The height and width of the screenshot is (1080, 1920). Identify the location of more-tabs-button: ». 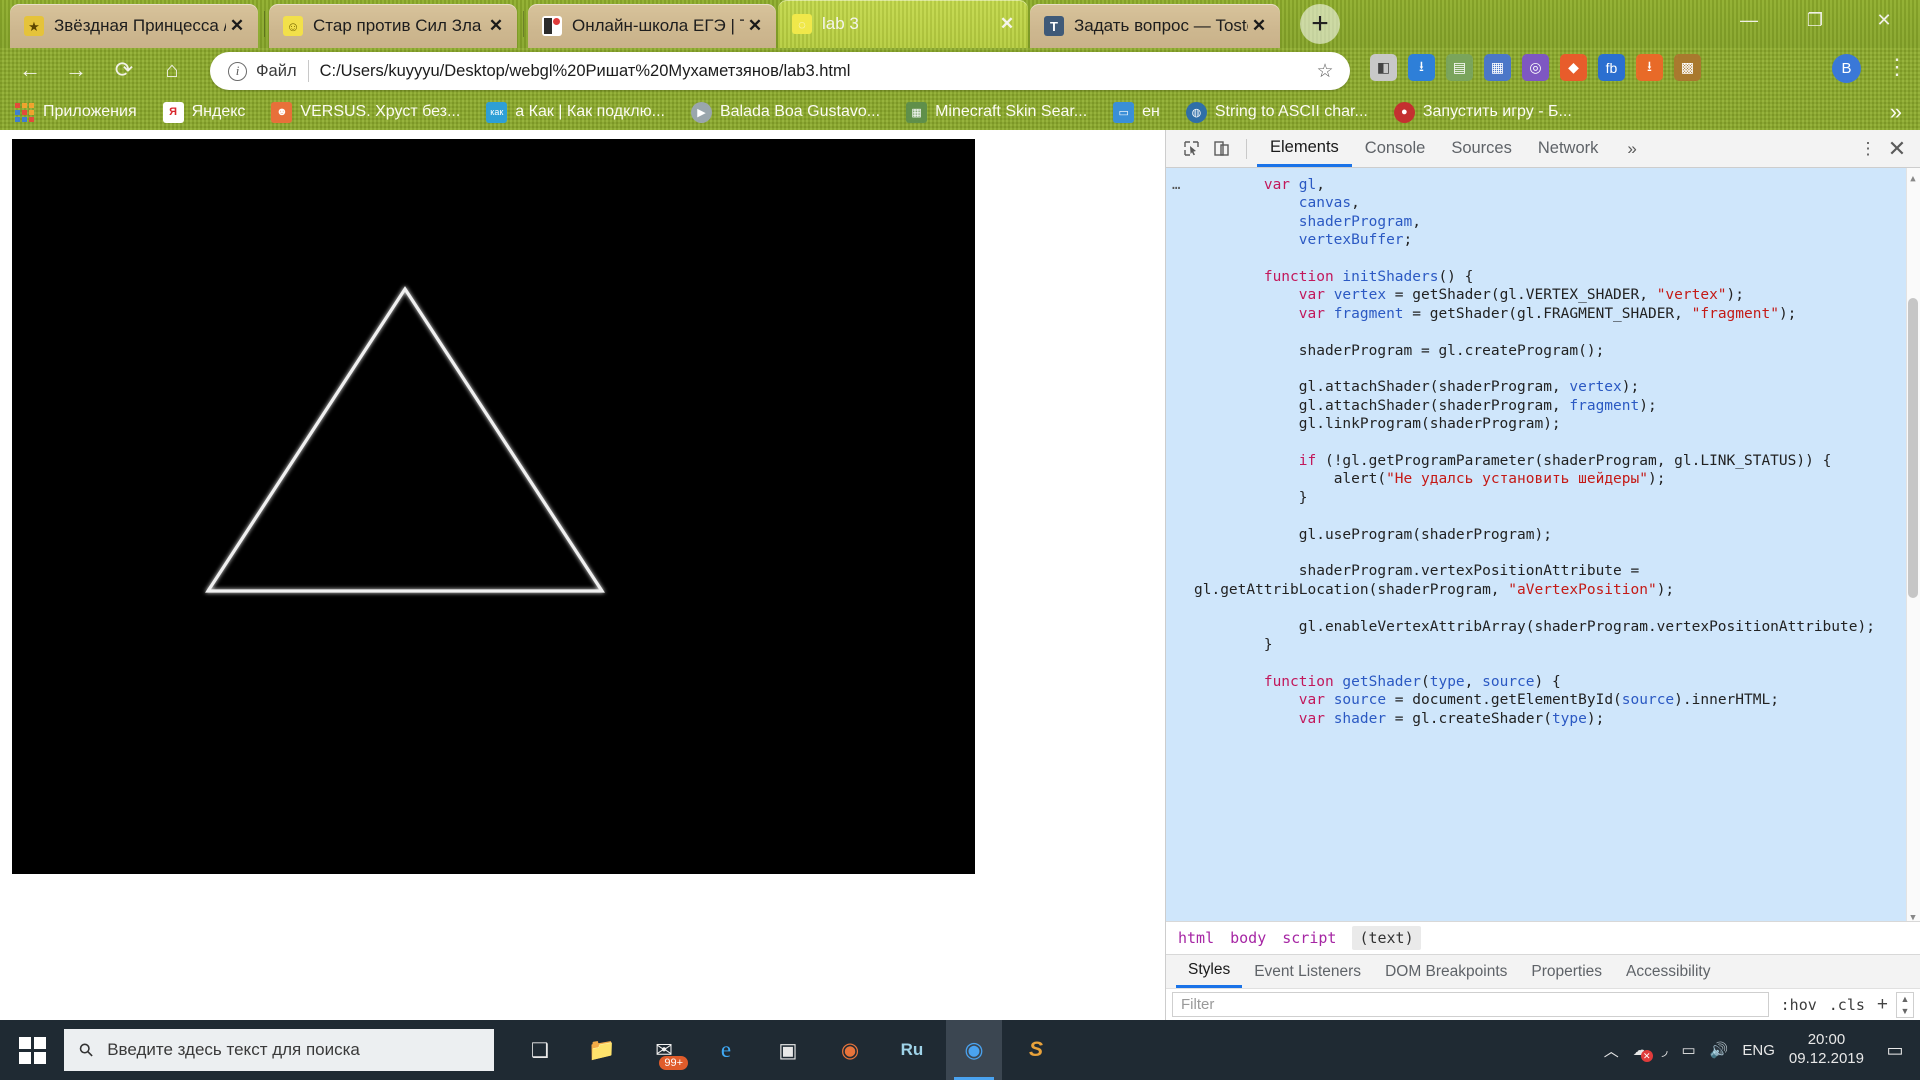
(1631, 149).